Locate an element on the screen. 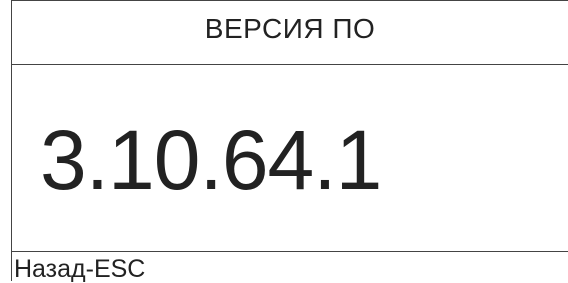  screen-title: ВЕРСИЯ ПО is located at coordinates (290, 28).